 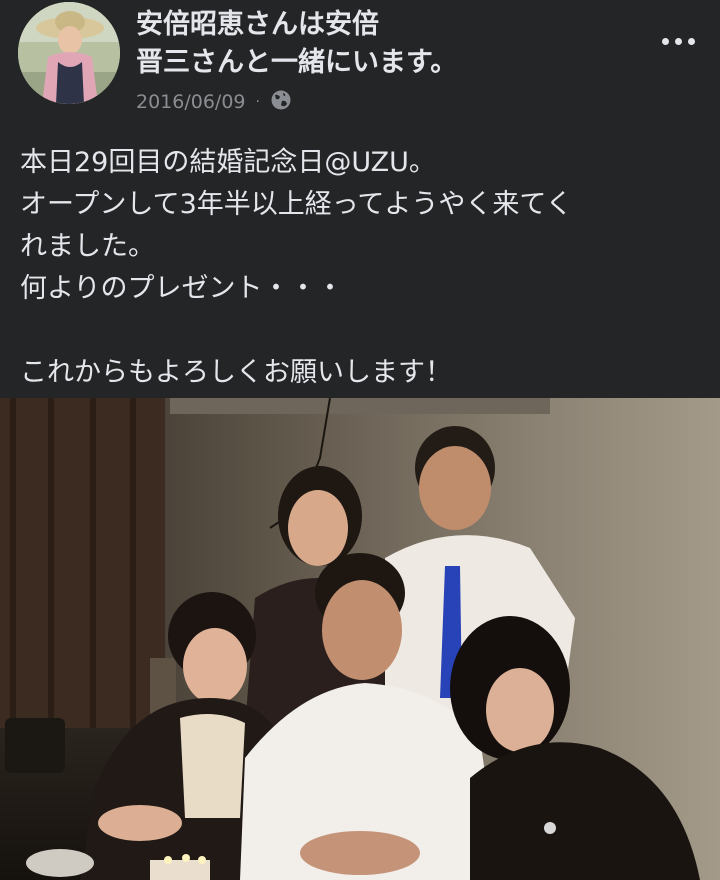 I want to click on post-text-line: 本日29回目の結婚記念日@UZU。, so click(x=228, y=162).